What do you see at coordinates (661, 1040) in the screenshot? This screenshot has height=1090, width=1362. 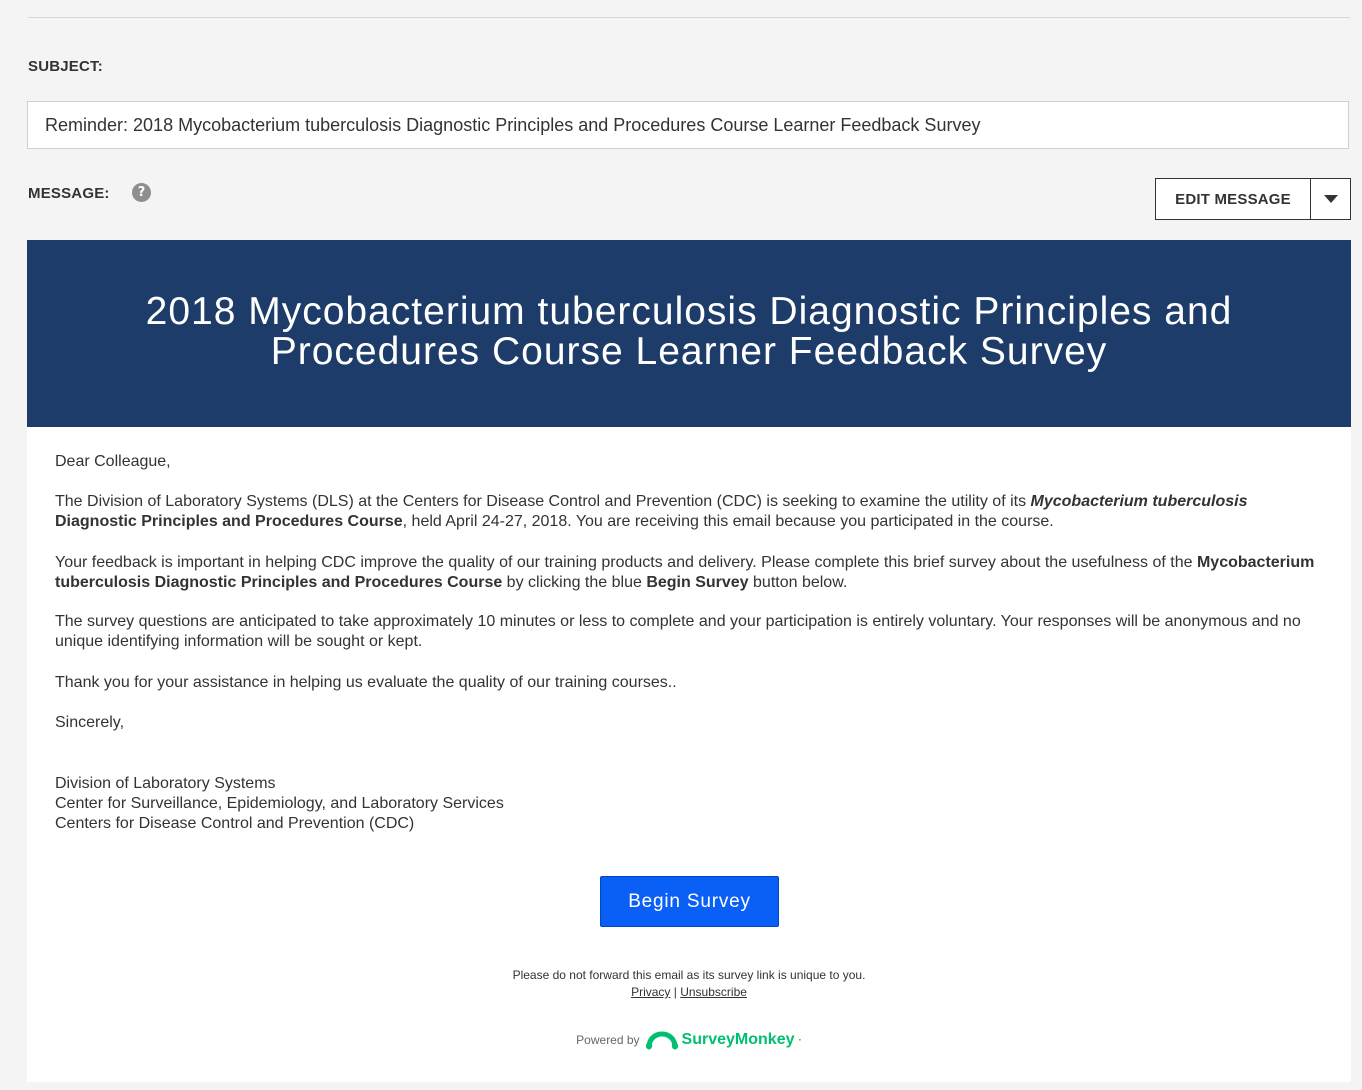 I see `surveymonkey-logo-icon` at bounding box center [661, 1040].